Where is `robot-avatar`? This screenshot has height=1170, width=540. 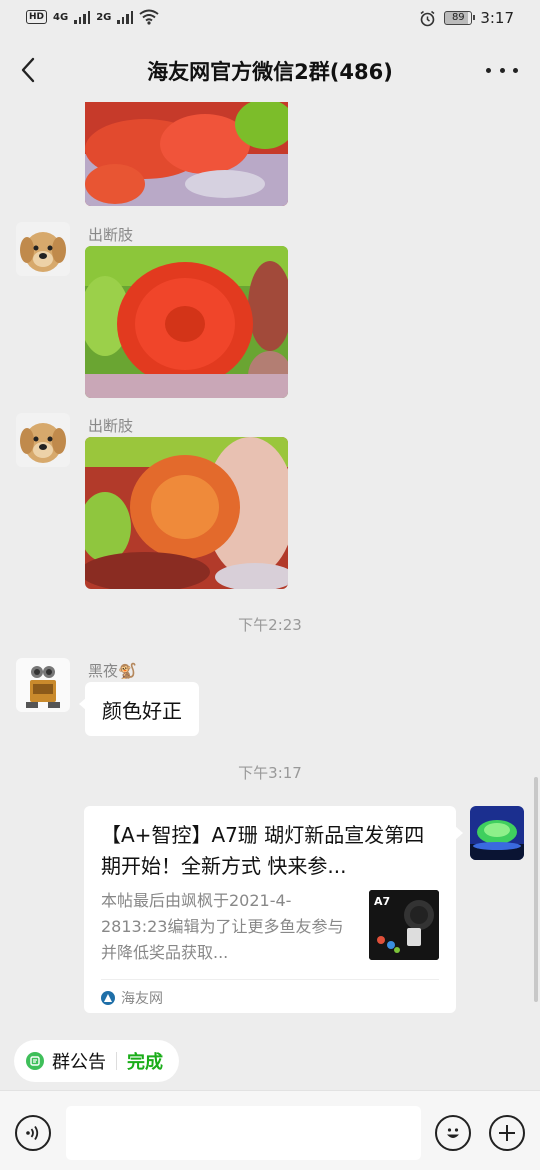
robot-avatar is located at coordinates (43, 685).